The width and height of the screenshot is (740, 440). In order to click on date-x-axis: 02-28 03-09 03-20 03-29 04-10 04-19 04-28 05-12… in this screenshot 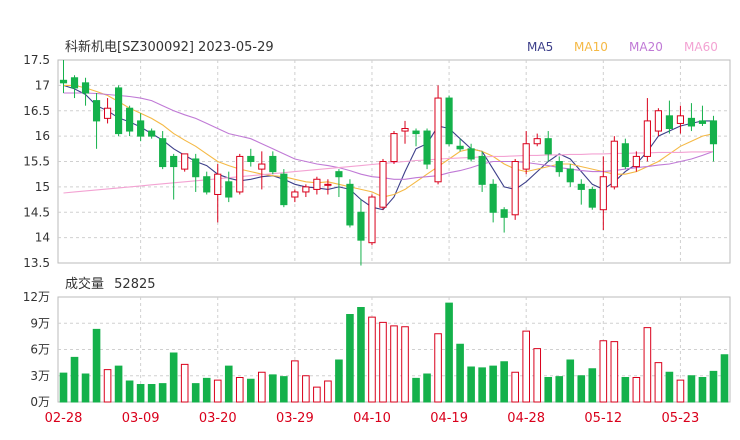, I will do `click(372, 418)`.